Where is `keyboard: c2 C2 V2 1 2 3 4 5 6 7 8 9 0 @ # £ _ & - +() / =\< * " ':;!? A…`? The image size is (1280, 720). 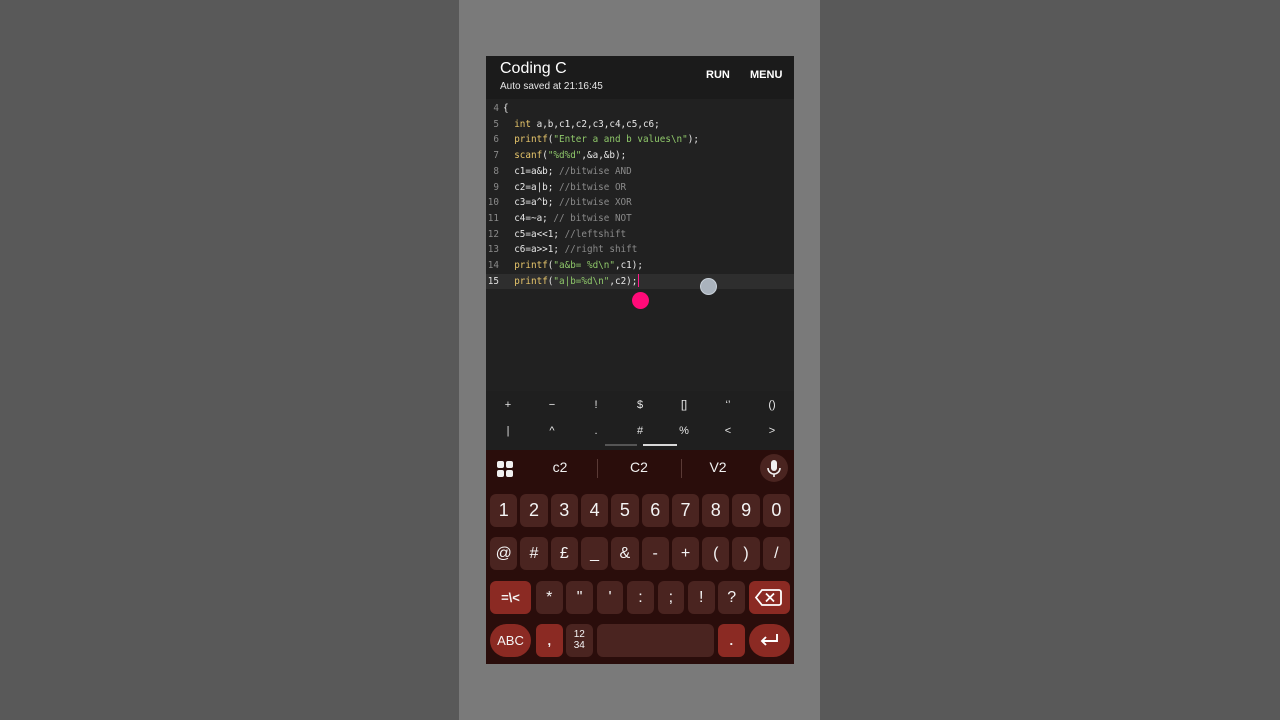
keyboard: c2 C2 V2 1 2 3 4 5 6 7 8 9 0 @ # £ _ & - +() / =\< * " ':;!? A… is located at coordinates (640, 557).